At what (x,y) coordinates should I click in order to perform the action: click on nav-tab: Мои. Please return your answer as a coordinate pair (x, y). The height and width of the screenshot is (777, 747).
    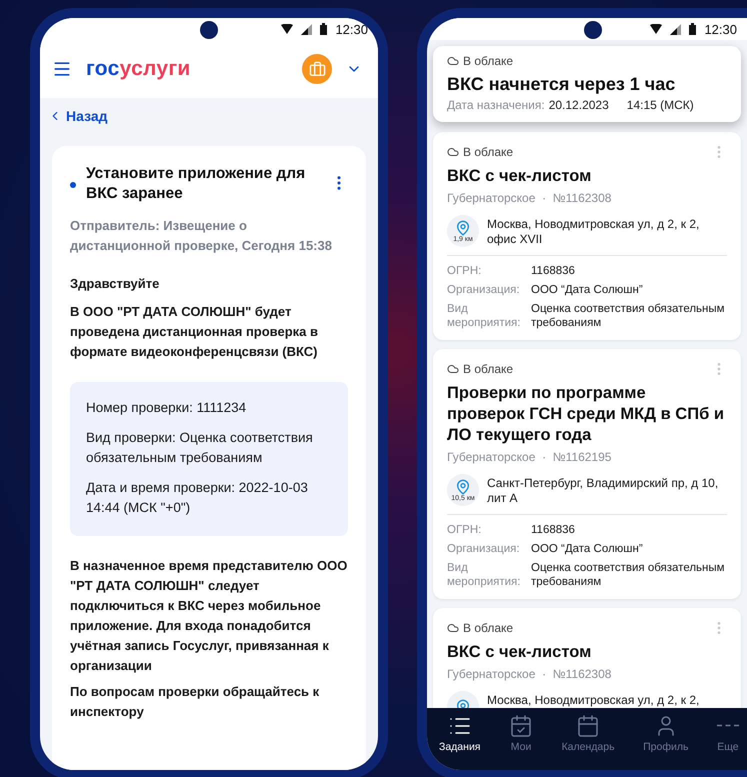
    Looking at the image, I should click on (521, 741).